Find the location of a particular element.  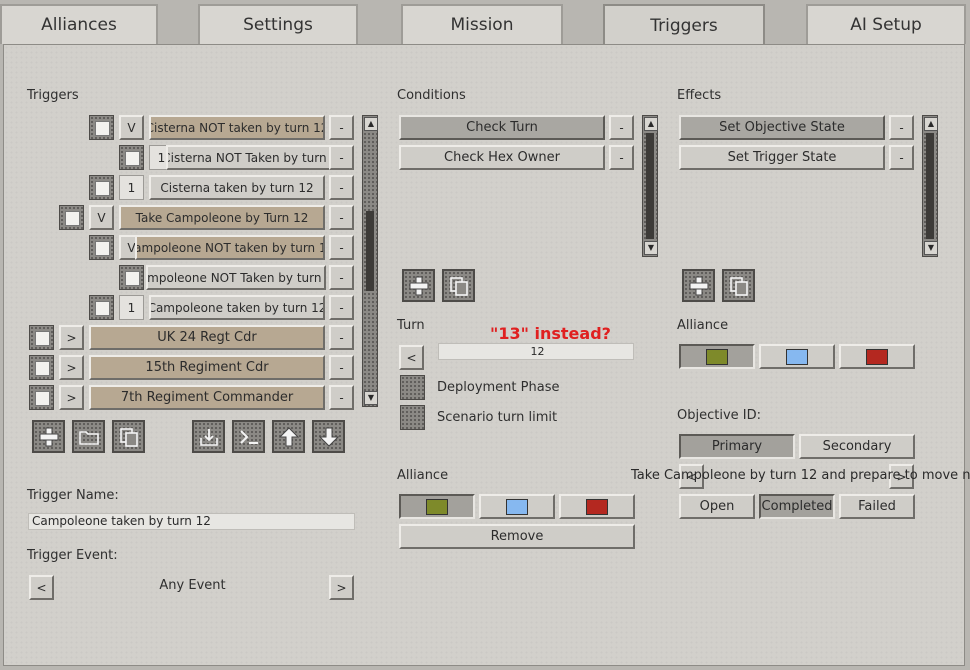

turn-prev-button: < is located at coordinates (411, 357).